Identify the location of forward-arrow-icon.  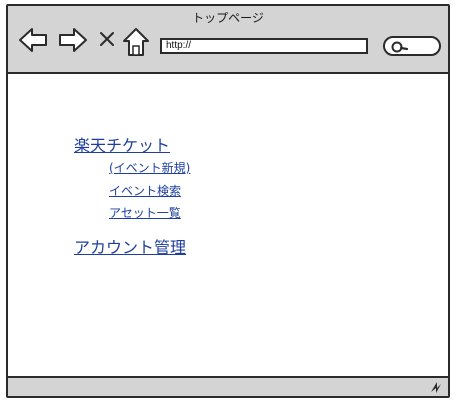
(73, 40).